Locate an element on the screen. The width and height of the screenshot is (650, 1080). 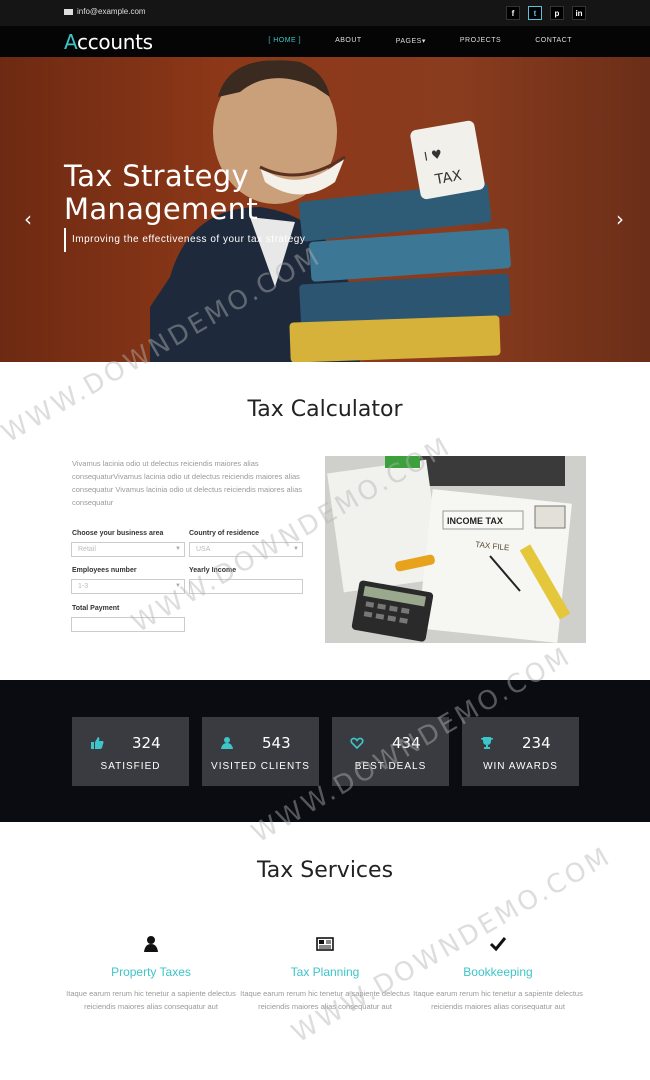
stat-label: WIN AWARDS is located at coordinates (520, 766).